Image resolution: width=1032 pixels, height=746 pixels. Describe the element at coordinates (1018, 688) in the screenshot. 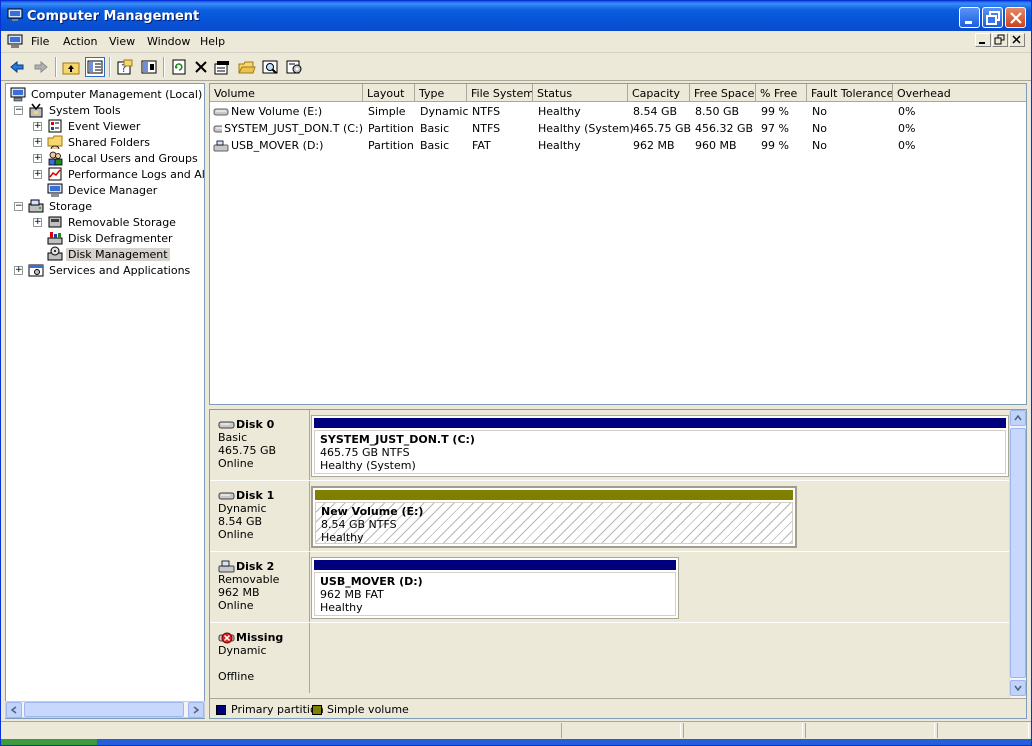

I see `scroll-down-button` at that location.